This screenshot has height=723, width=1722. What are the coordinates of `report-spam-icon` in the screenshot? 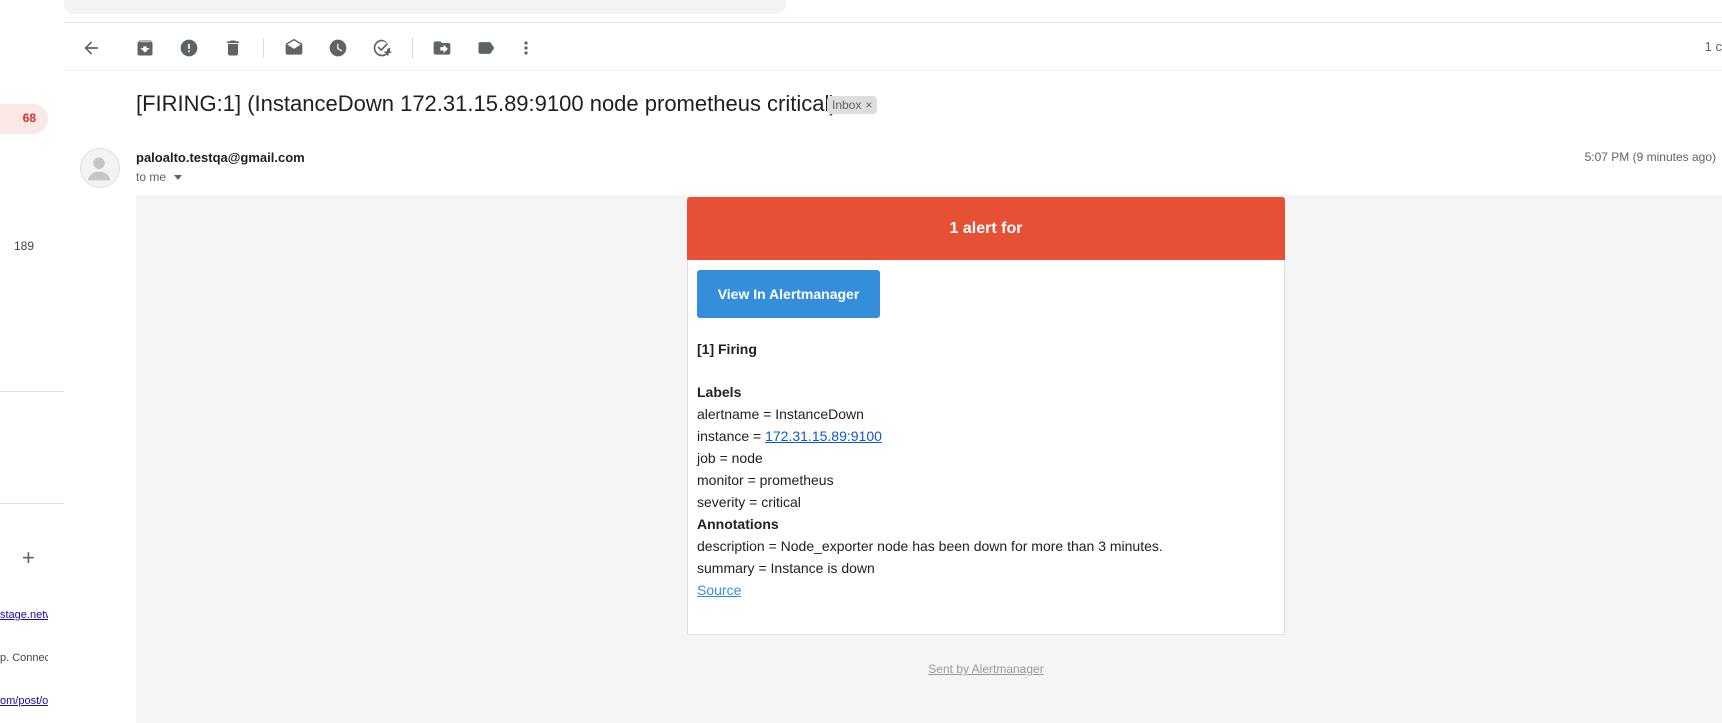 It's located at (189, 48).